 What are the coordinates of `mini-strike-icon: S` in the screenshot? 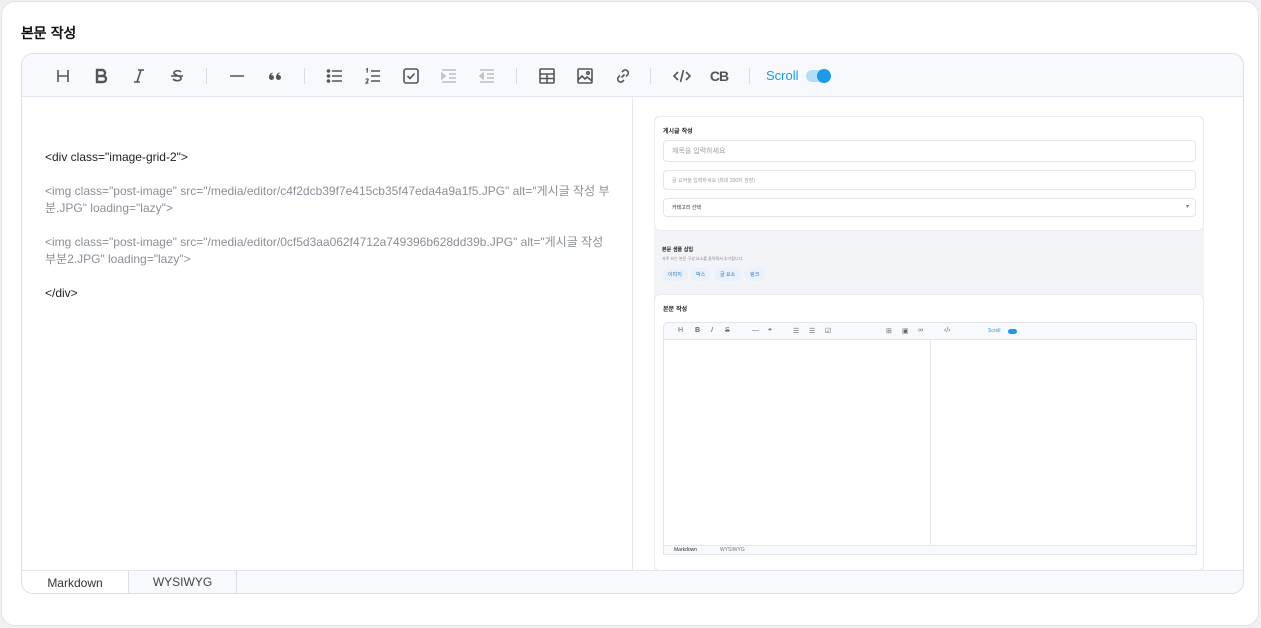 It's located at (727, 330).